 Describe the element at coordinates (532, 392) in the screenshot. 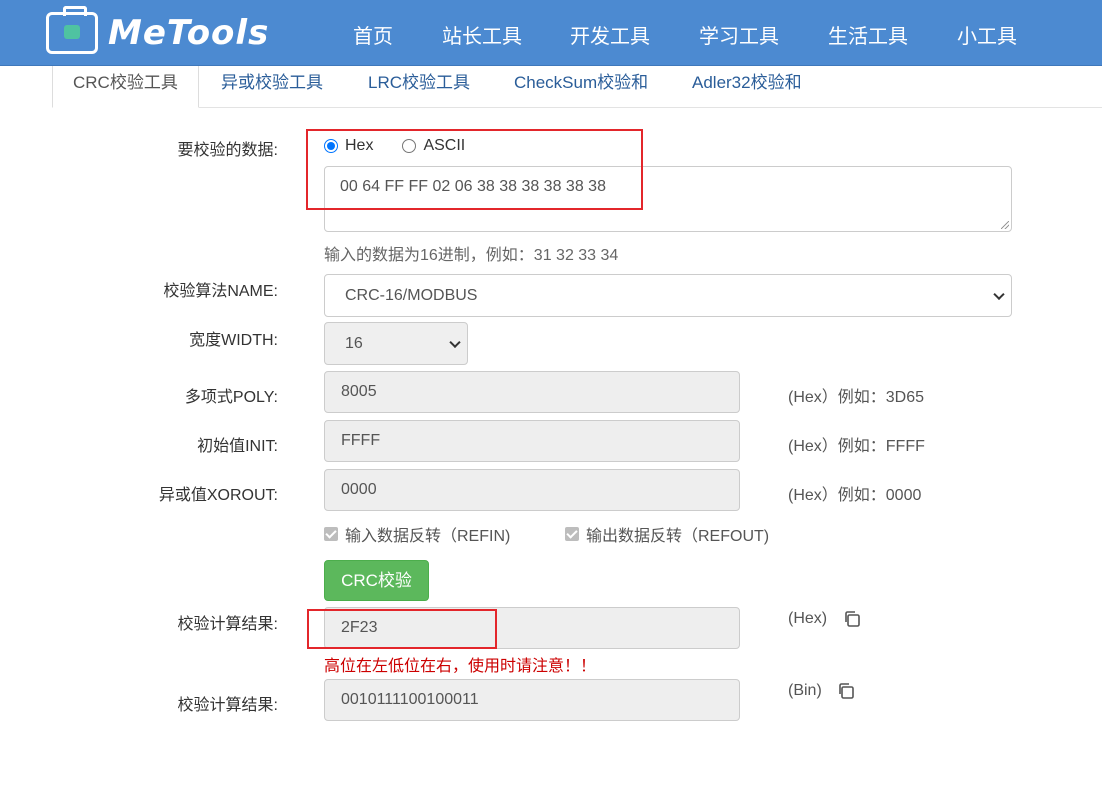

I see `poly-input: 8005` at that location.